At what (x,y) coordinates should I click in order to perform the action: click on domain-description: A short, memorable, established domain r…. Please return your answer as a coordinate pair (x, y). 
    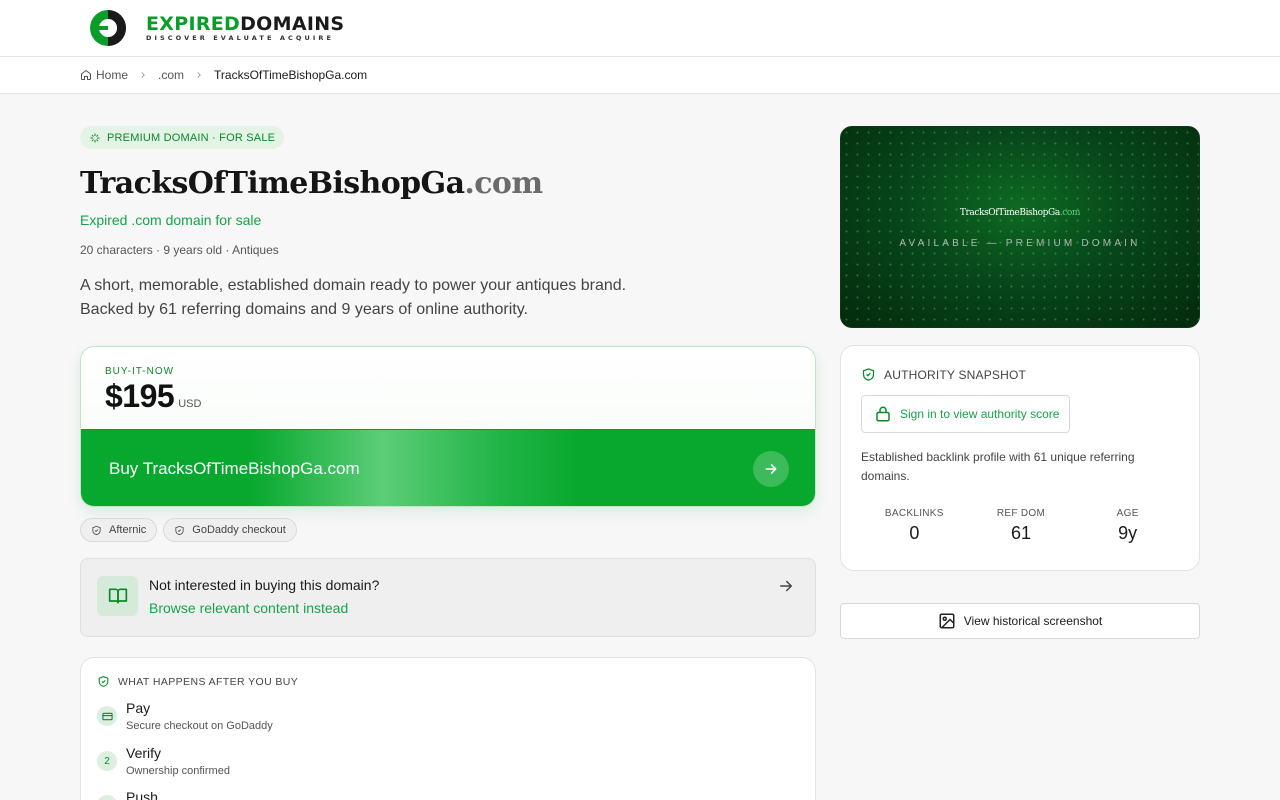
    Looking at the image, I should click on (353, 297).